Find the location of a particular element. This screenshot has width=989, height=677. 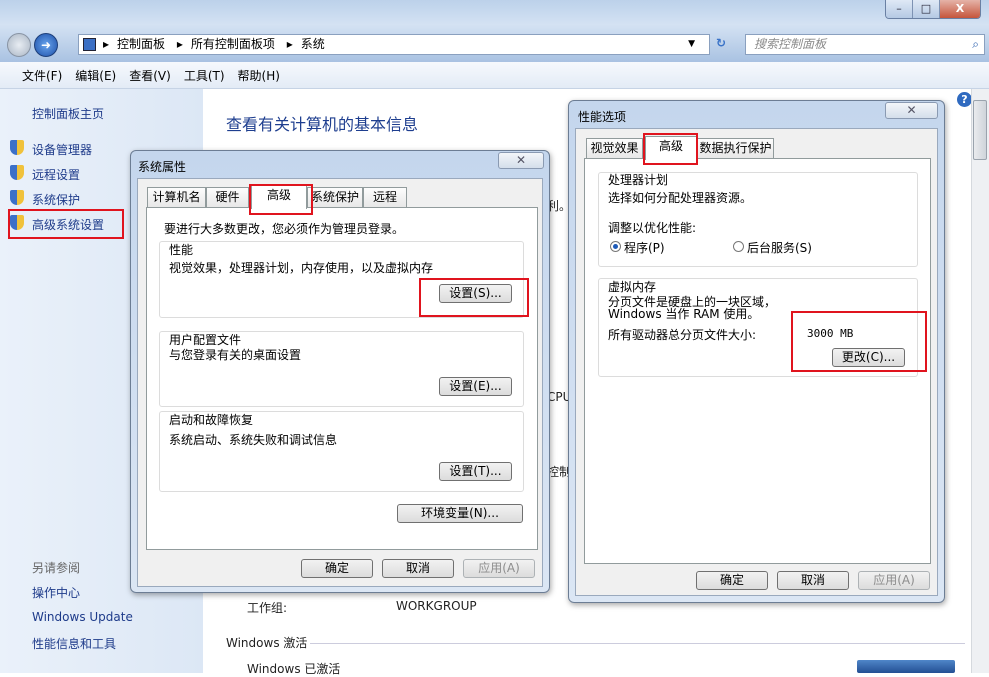

radio-programs-label: 程序(P) is located at coordinates (644, 247).